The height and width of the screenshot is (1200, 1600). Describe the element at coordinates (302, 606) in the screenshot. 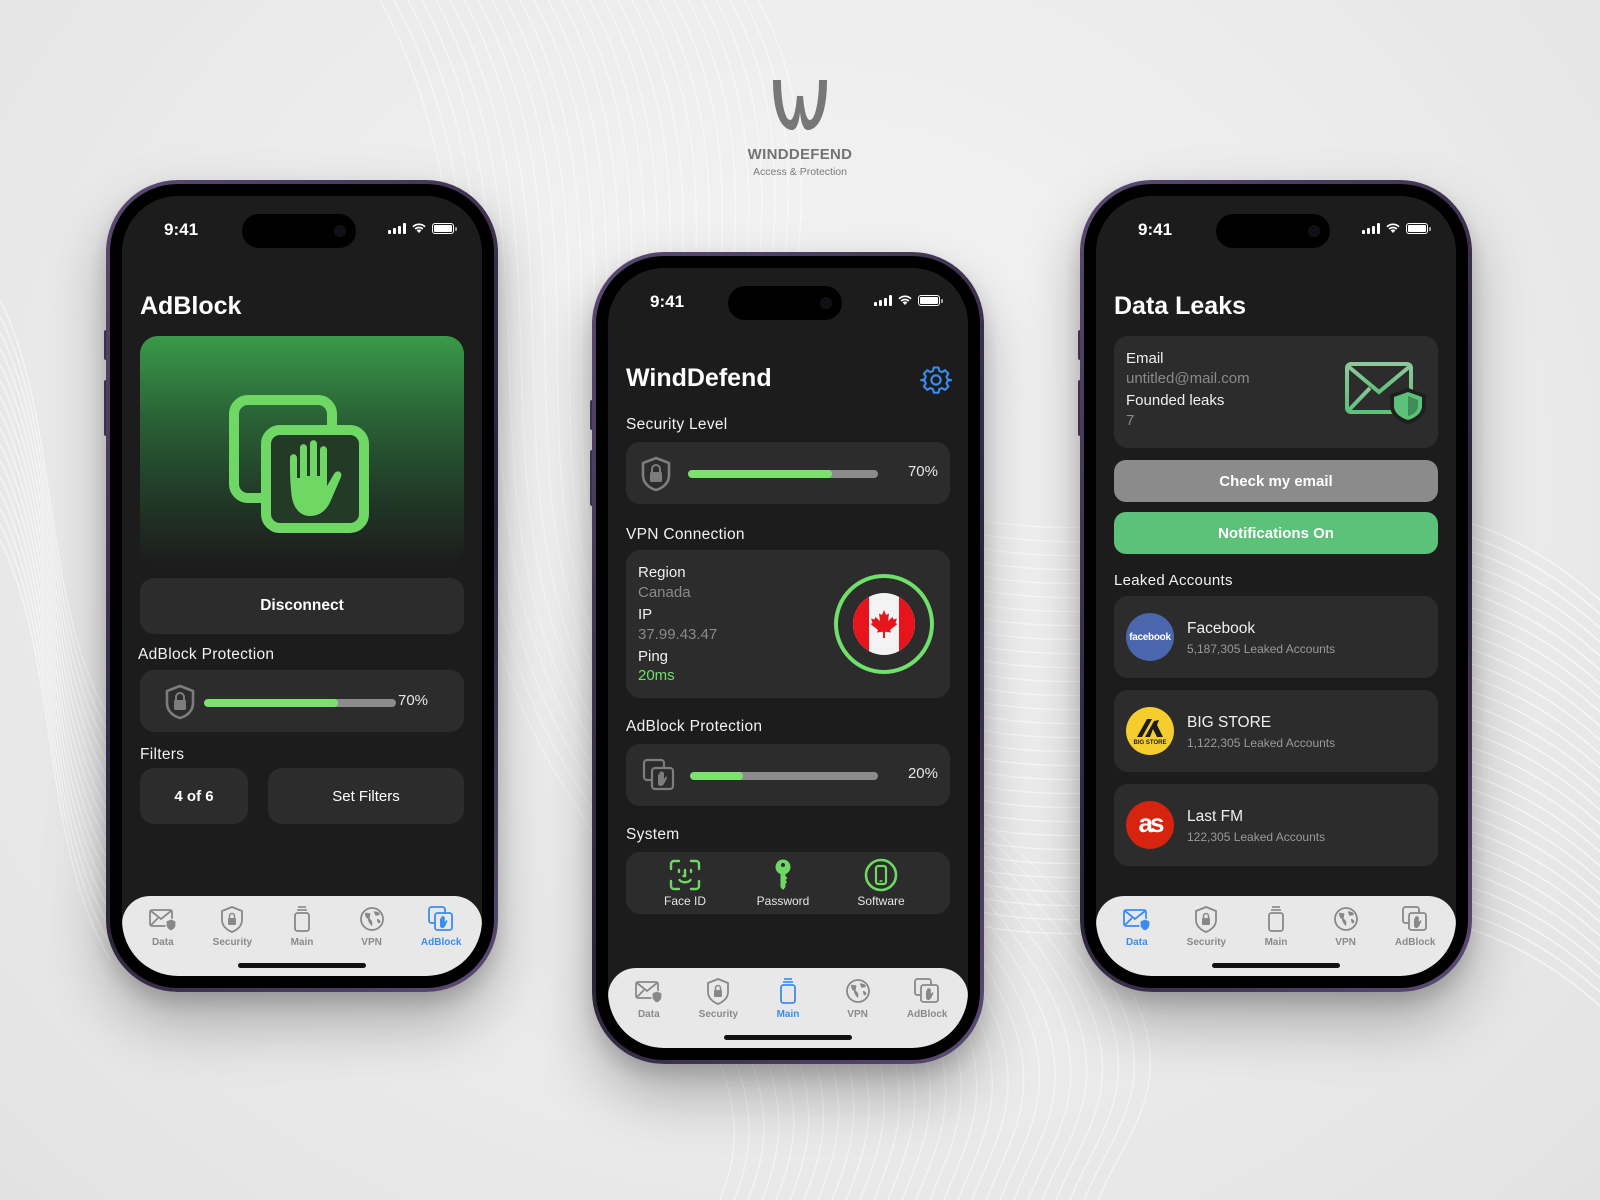

I see `disconnect-button: Disconnect` at that location.